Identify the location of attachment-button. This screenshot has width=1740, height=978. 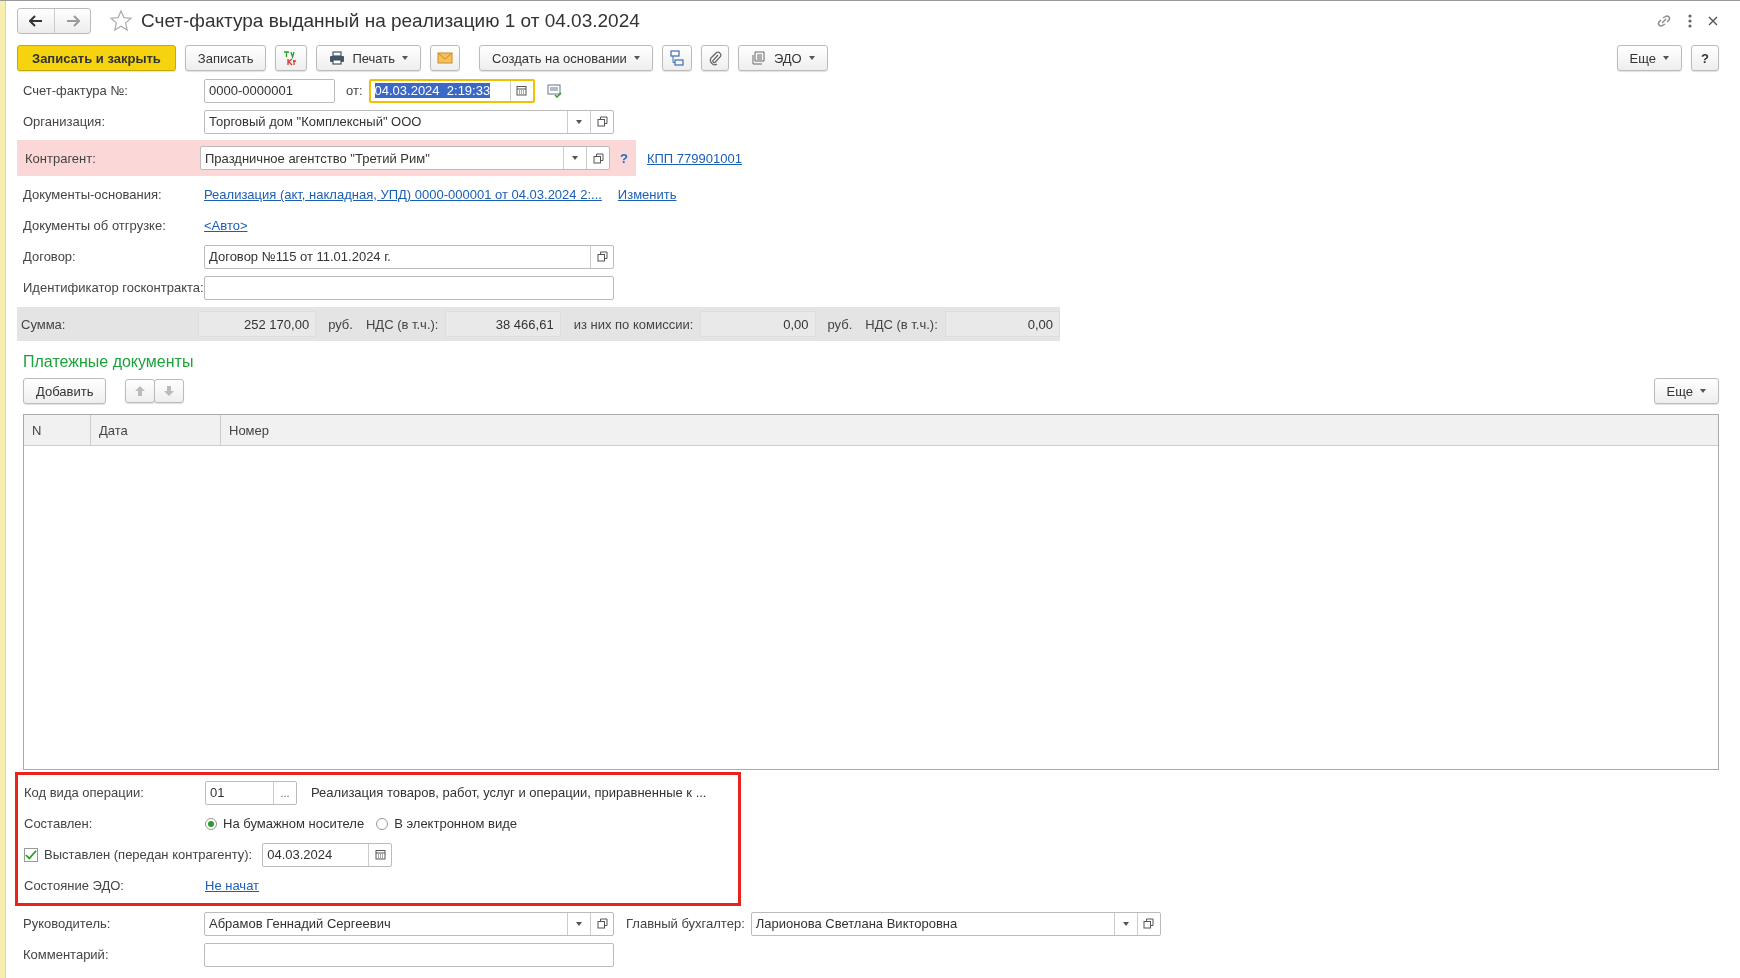
(714, 58).